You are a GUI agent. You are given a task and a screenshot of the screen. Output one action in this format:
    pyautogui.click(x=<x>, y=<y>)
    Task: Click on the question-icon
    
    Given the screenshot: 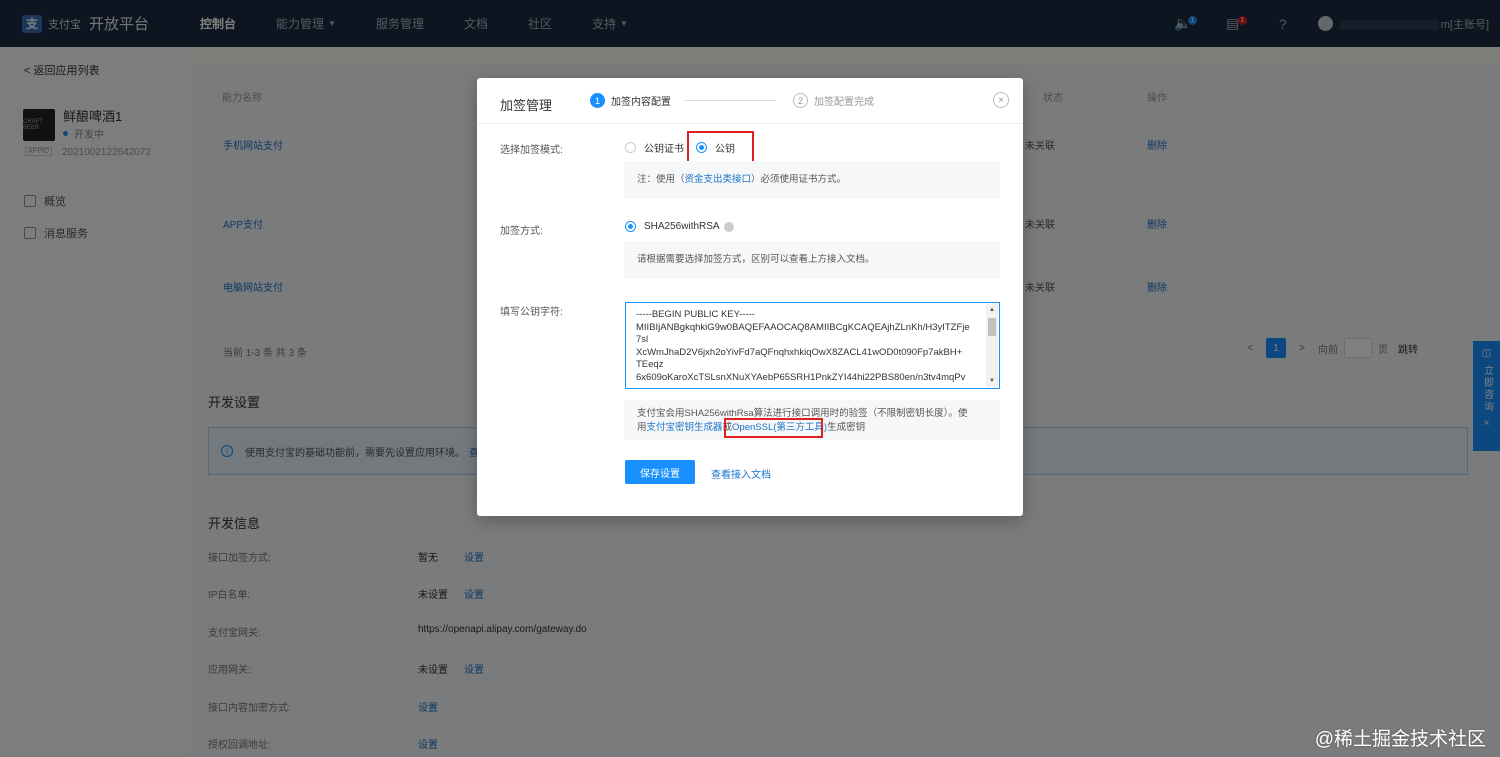 What is the action you would take?
    pyautogui.click(x=728, y=226)
    